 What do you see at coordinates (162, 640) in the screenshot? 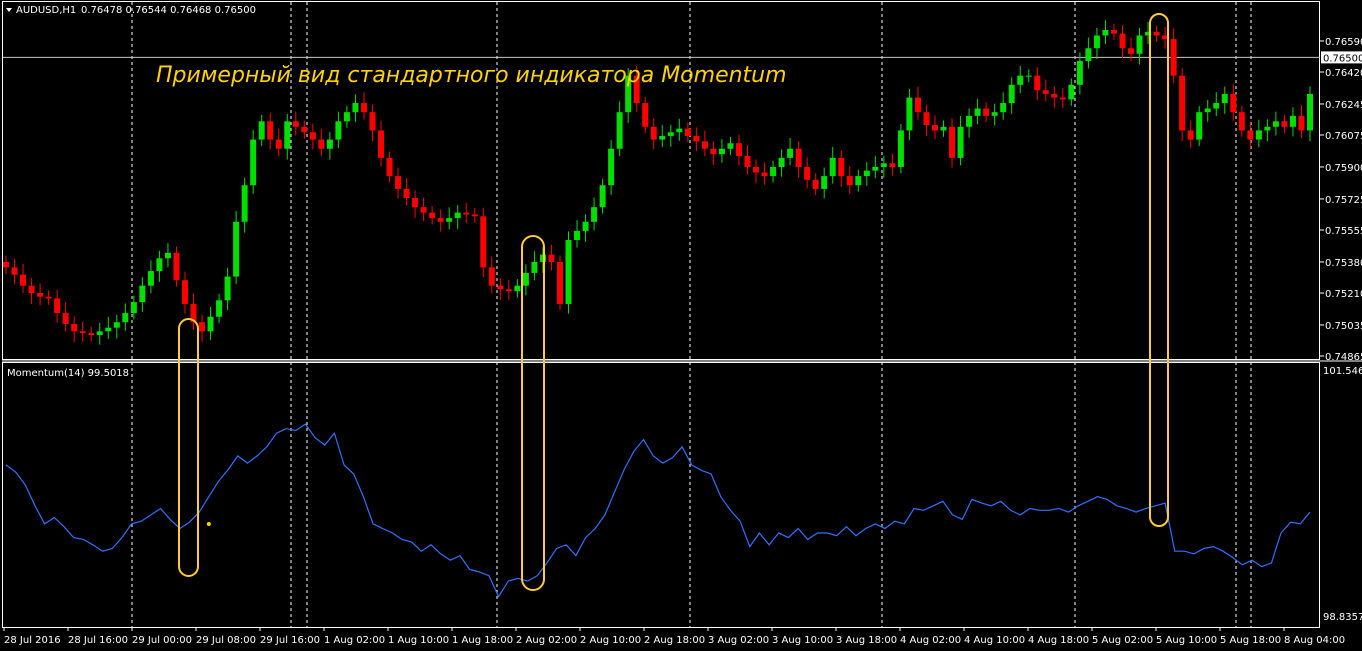
I see `time-tick-label: 29 Jul 00:00` at bounding box center [162, 640].